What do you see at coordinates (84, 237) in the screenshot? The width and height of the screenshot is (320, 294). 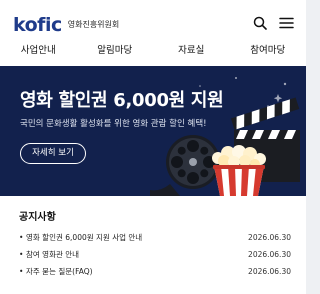 I see `notice-item-title: 영화 할인권 6,000원 지원 사업 안내` at bounding box center [84, 237].